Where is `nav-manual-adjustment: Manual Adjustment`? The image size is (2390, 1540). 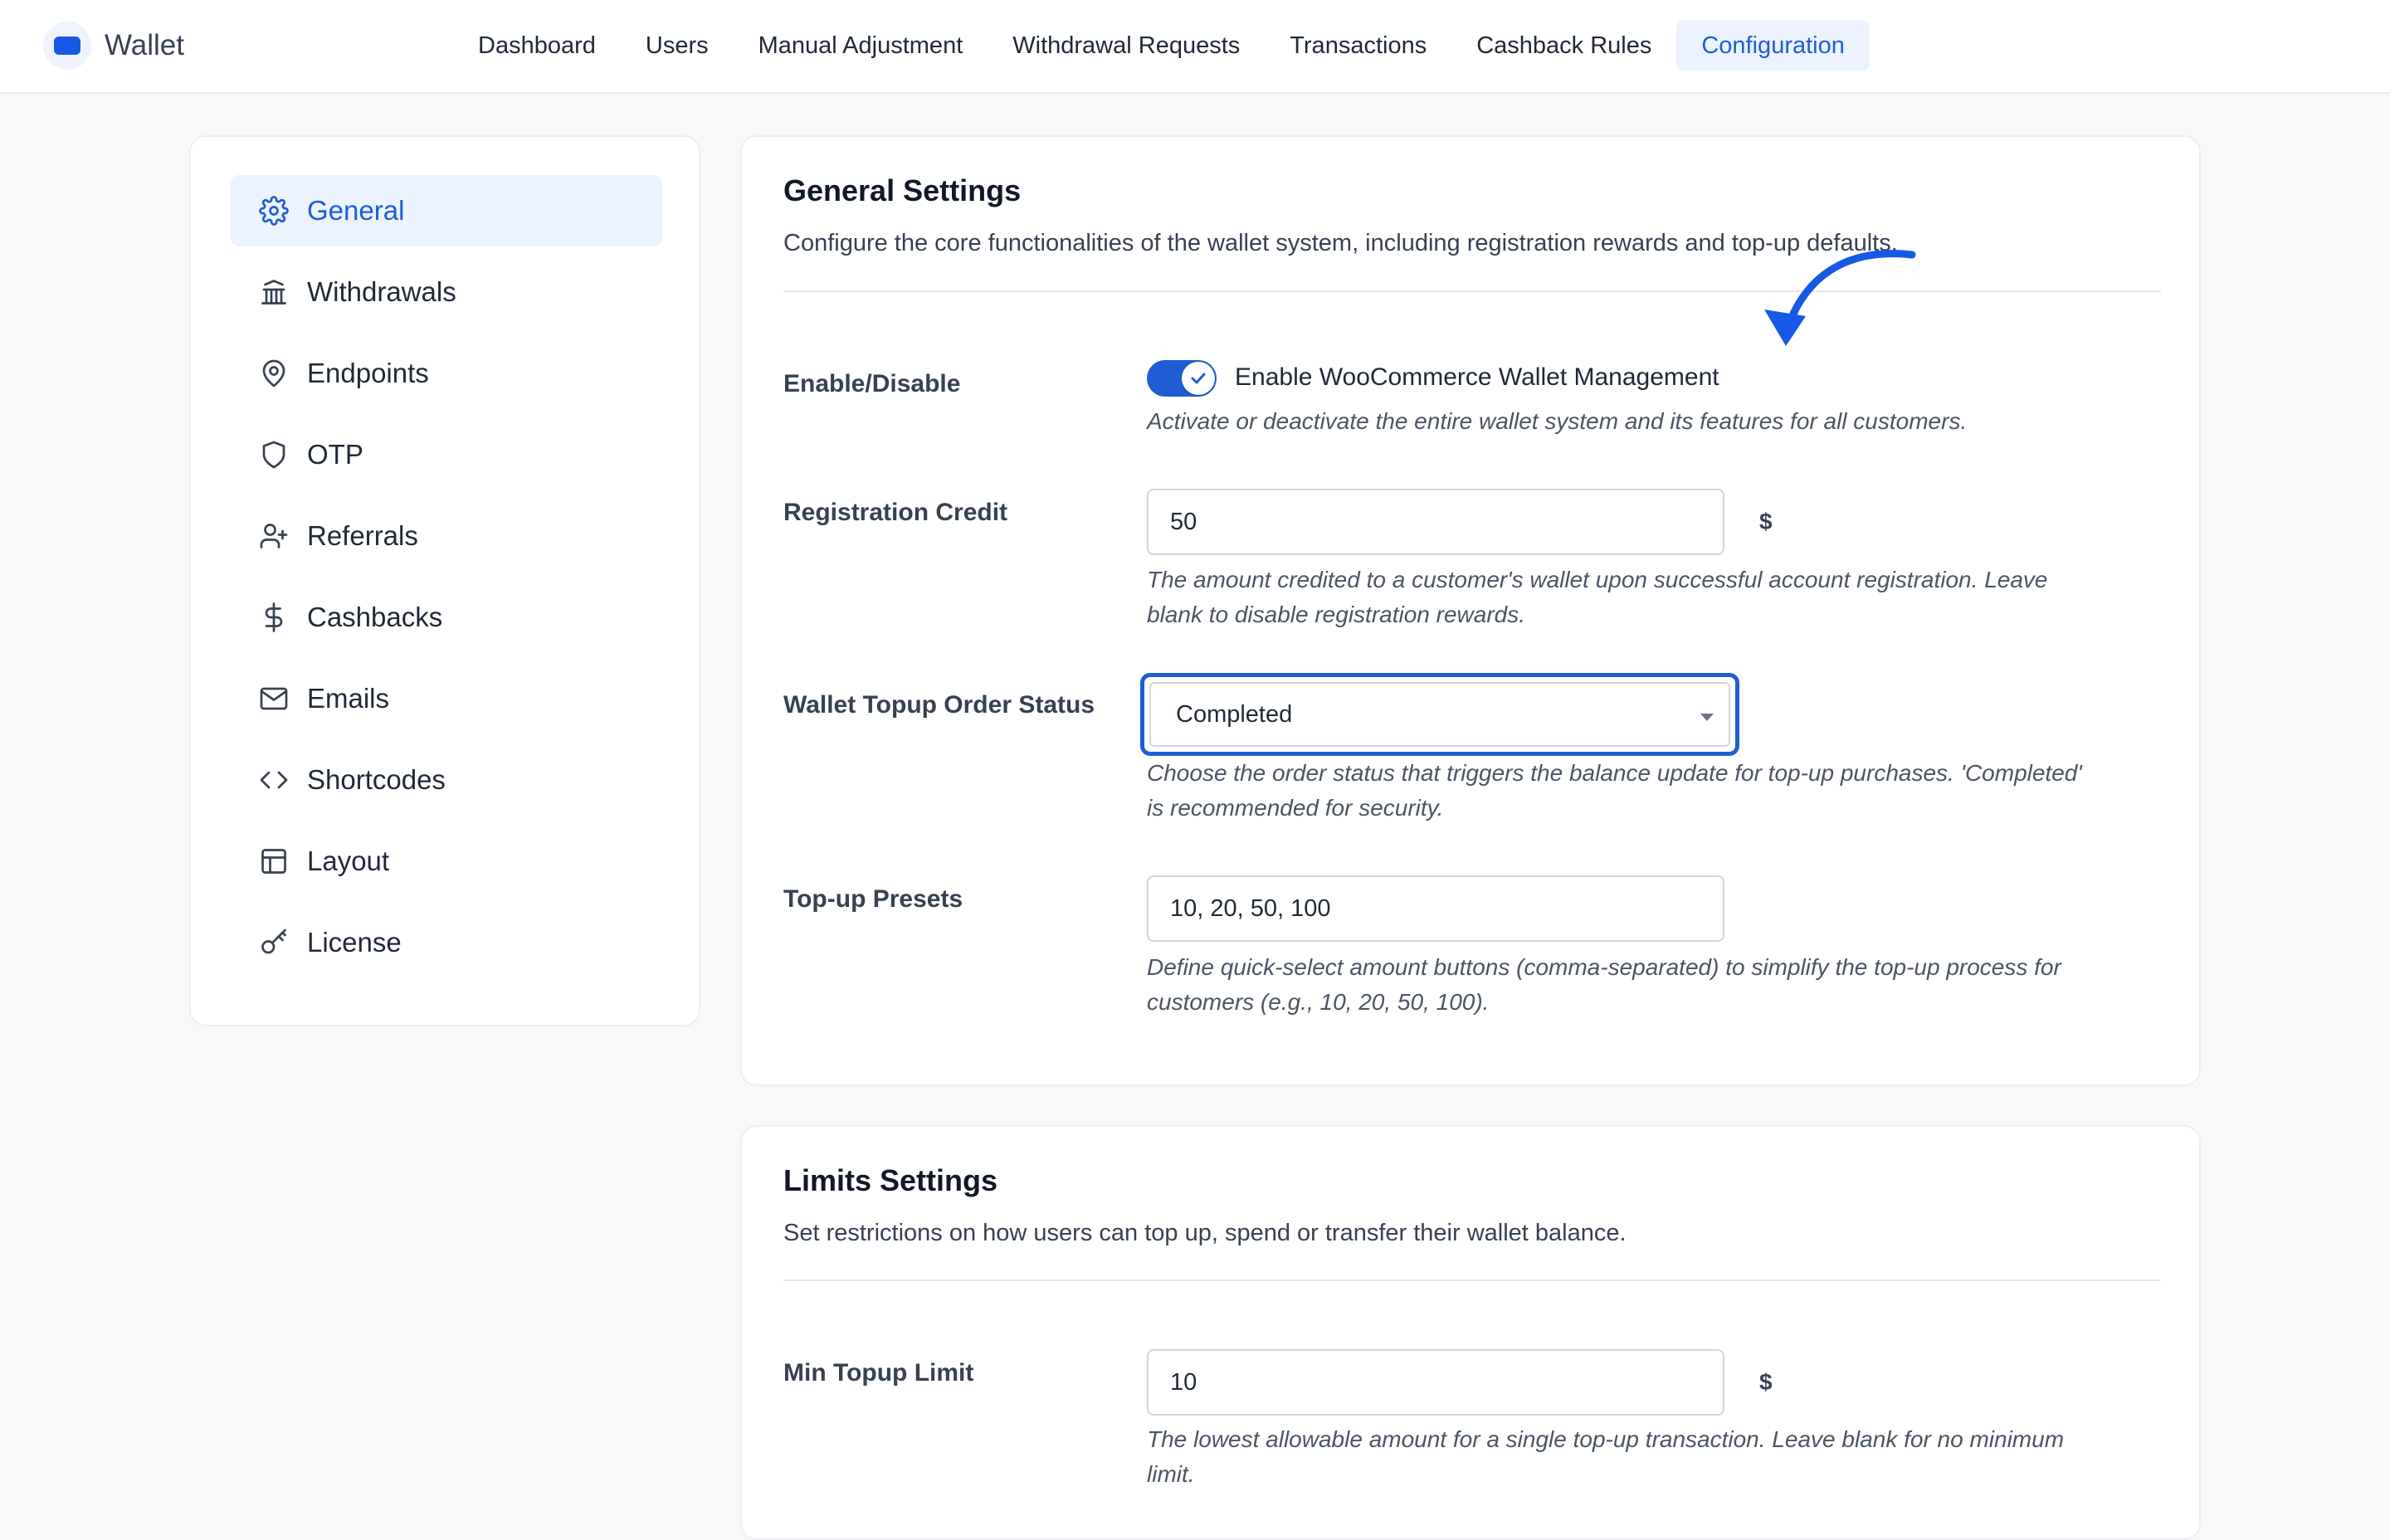 nav-manual-adjustment: Manual Adjustment is located at coordinates (861, 45).